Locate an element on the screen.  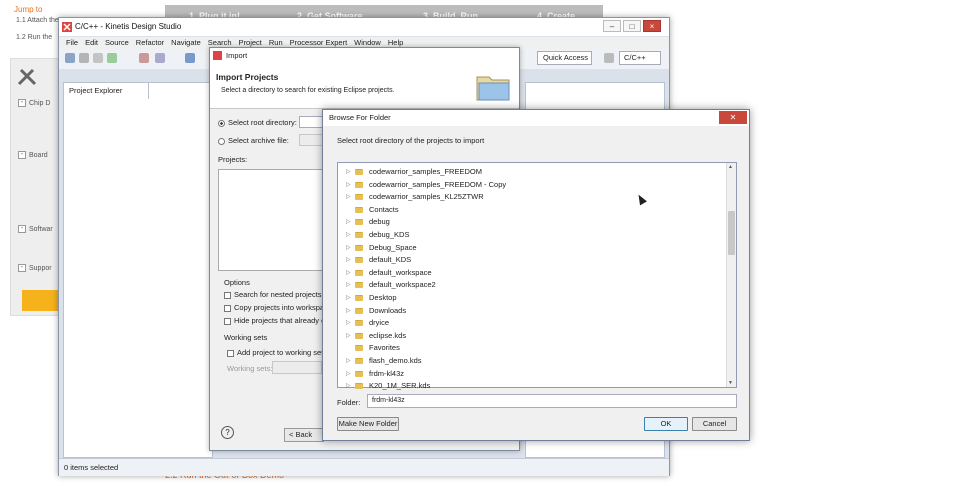
ok-button: OK is located at coordinates (666, 424).